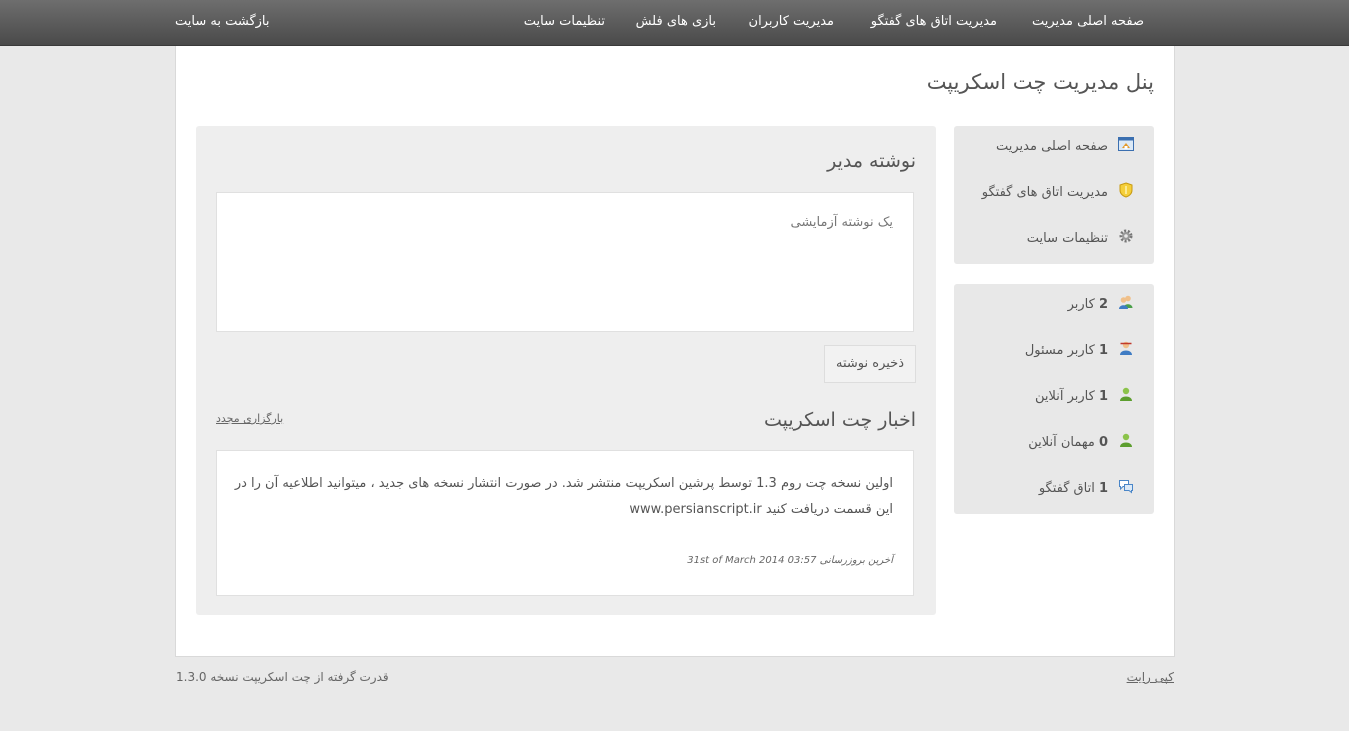  What do you see at coordinates (839, 420) in the screenshot?
I see `news-title: اخبار چت اسکریپت` at bounding box center [839, 420].